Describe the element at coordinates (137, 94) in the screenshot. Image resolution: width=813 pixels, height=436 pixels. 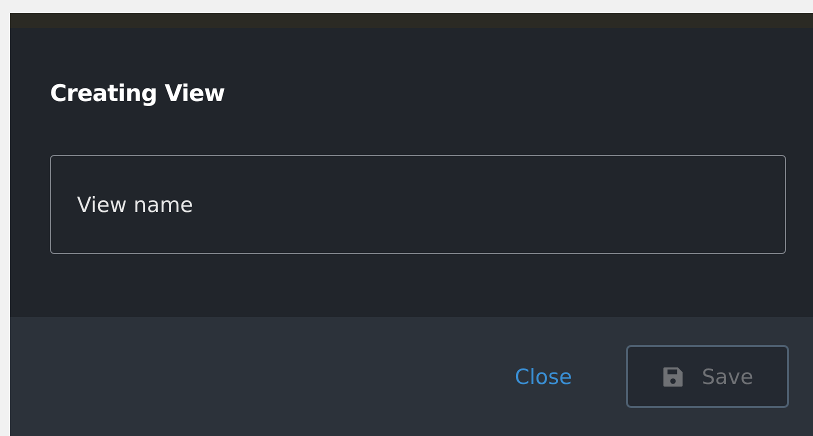
I see `dialog-title: Creating View` at that location.